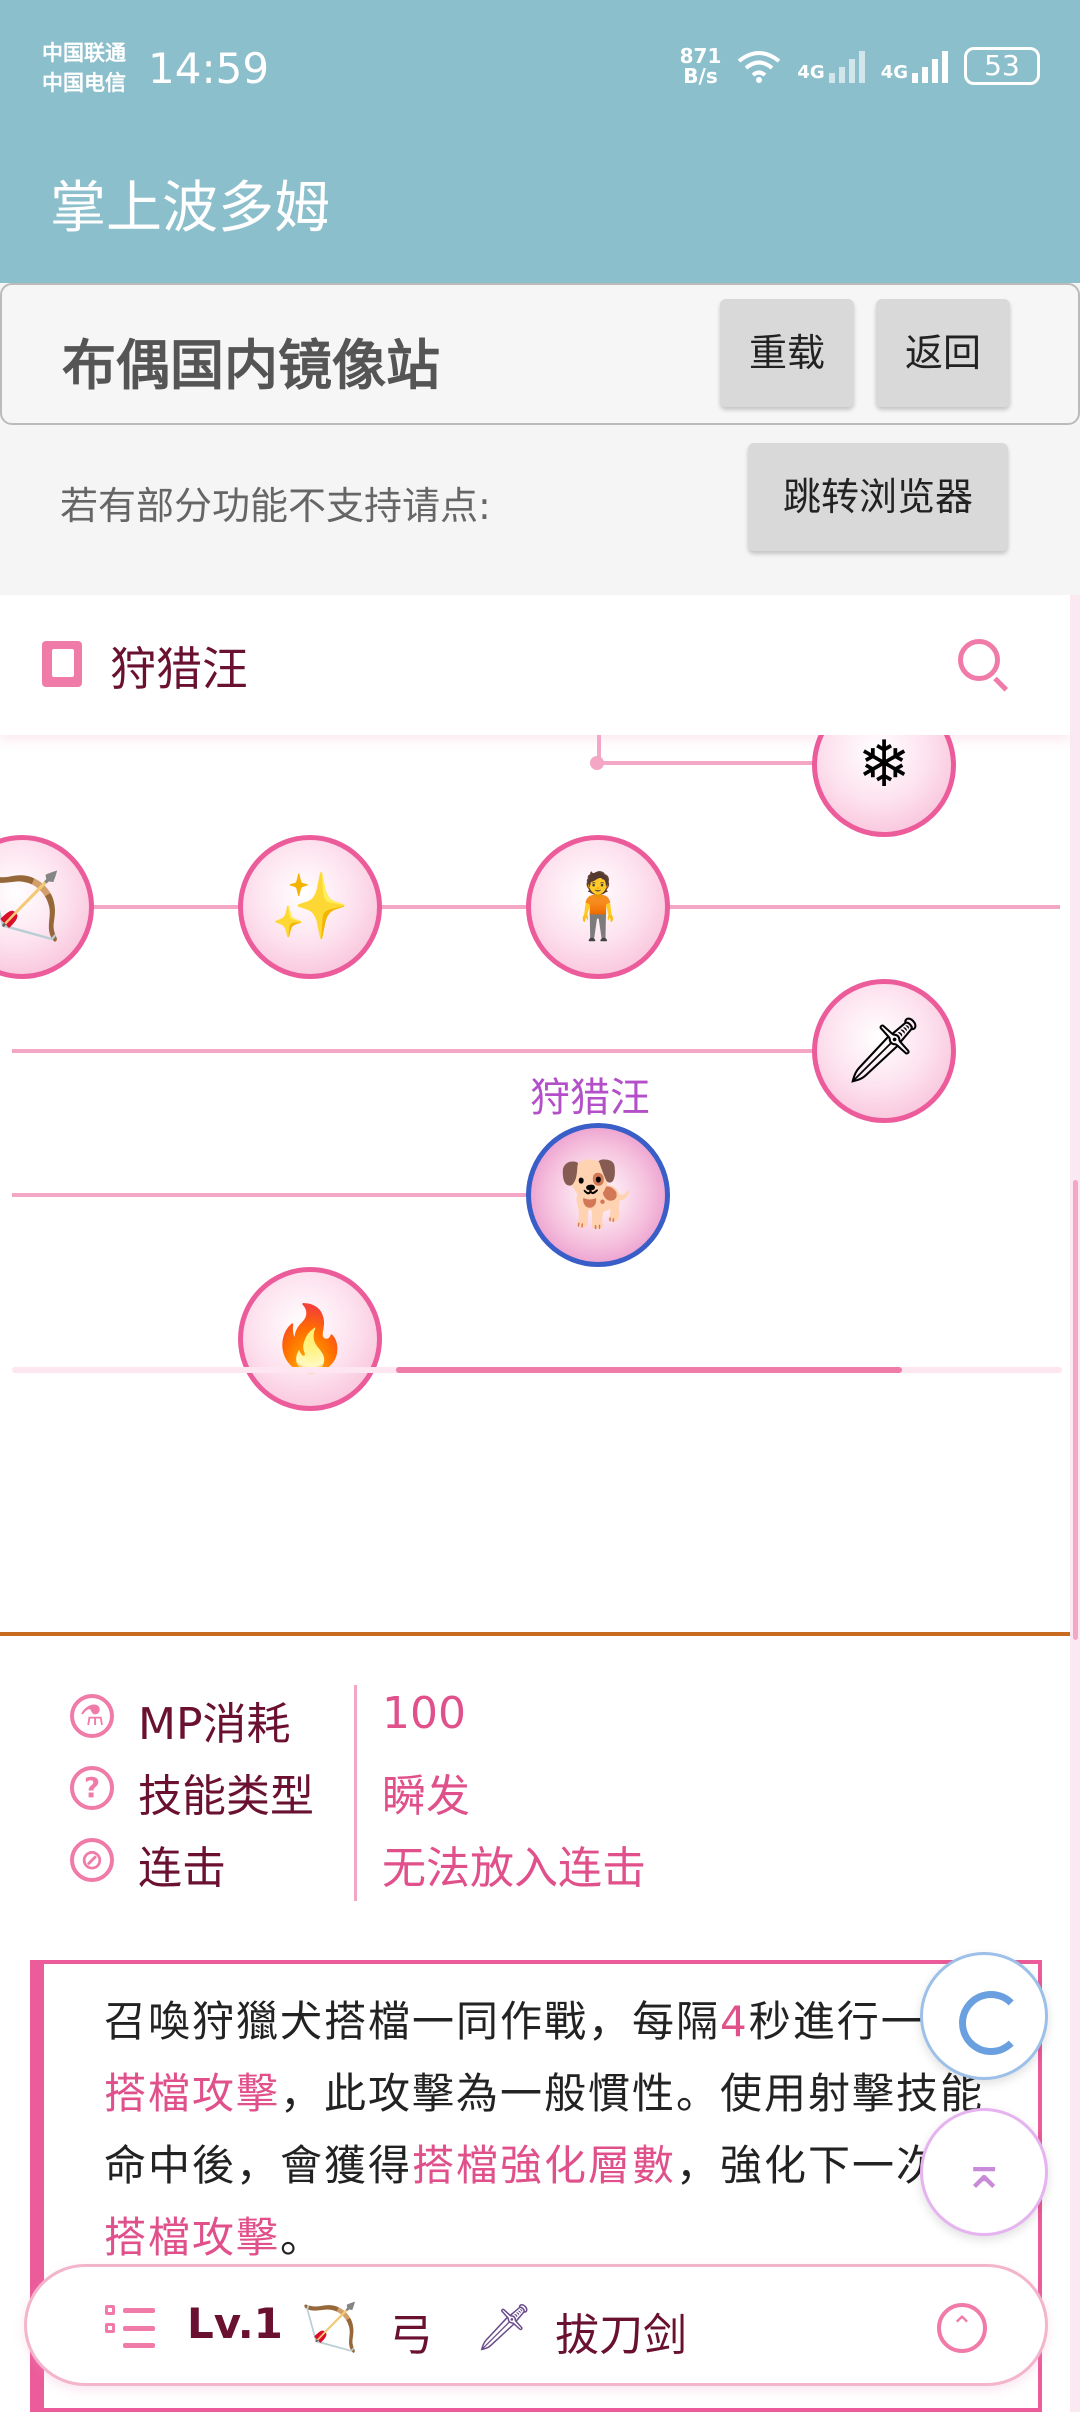 The image size is (1080, 2412). What do you see at coordinates (426, 1796) in the screenshot?
I see `info-value: 瞬发` at bounding box center [426, 1796].